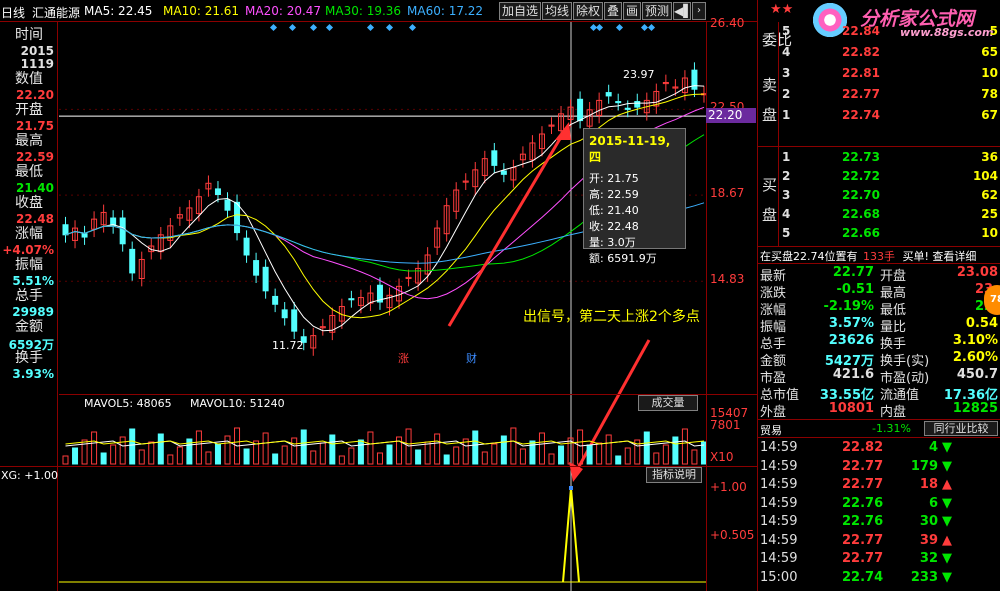 This screenshot has height=591, width=1000. Describe the element at coordinates (940, 256) in the screenshot. I see `order-info-link: 买单! 查看详细` at that location.